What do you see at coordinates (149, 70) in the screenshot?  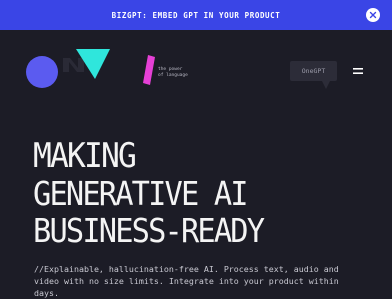 I see `logo-bar` at bounding box center [149, 70].